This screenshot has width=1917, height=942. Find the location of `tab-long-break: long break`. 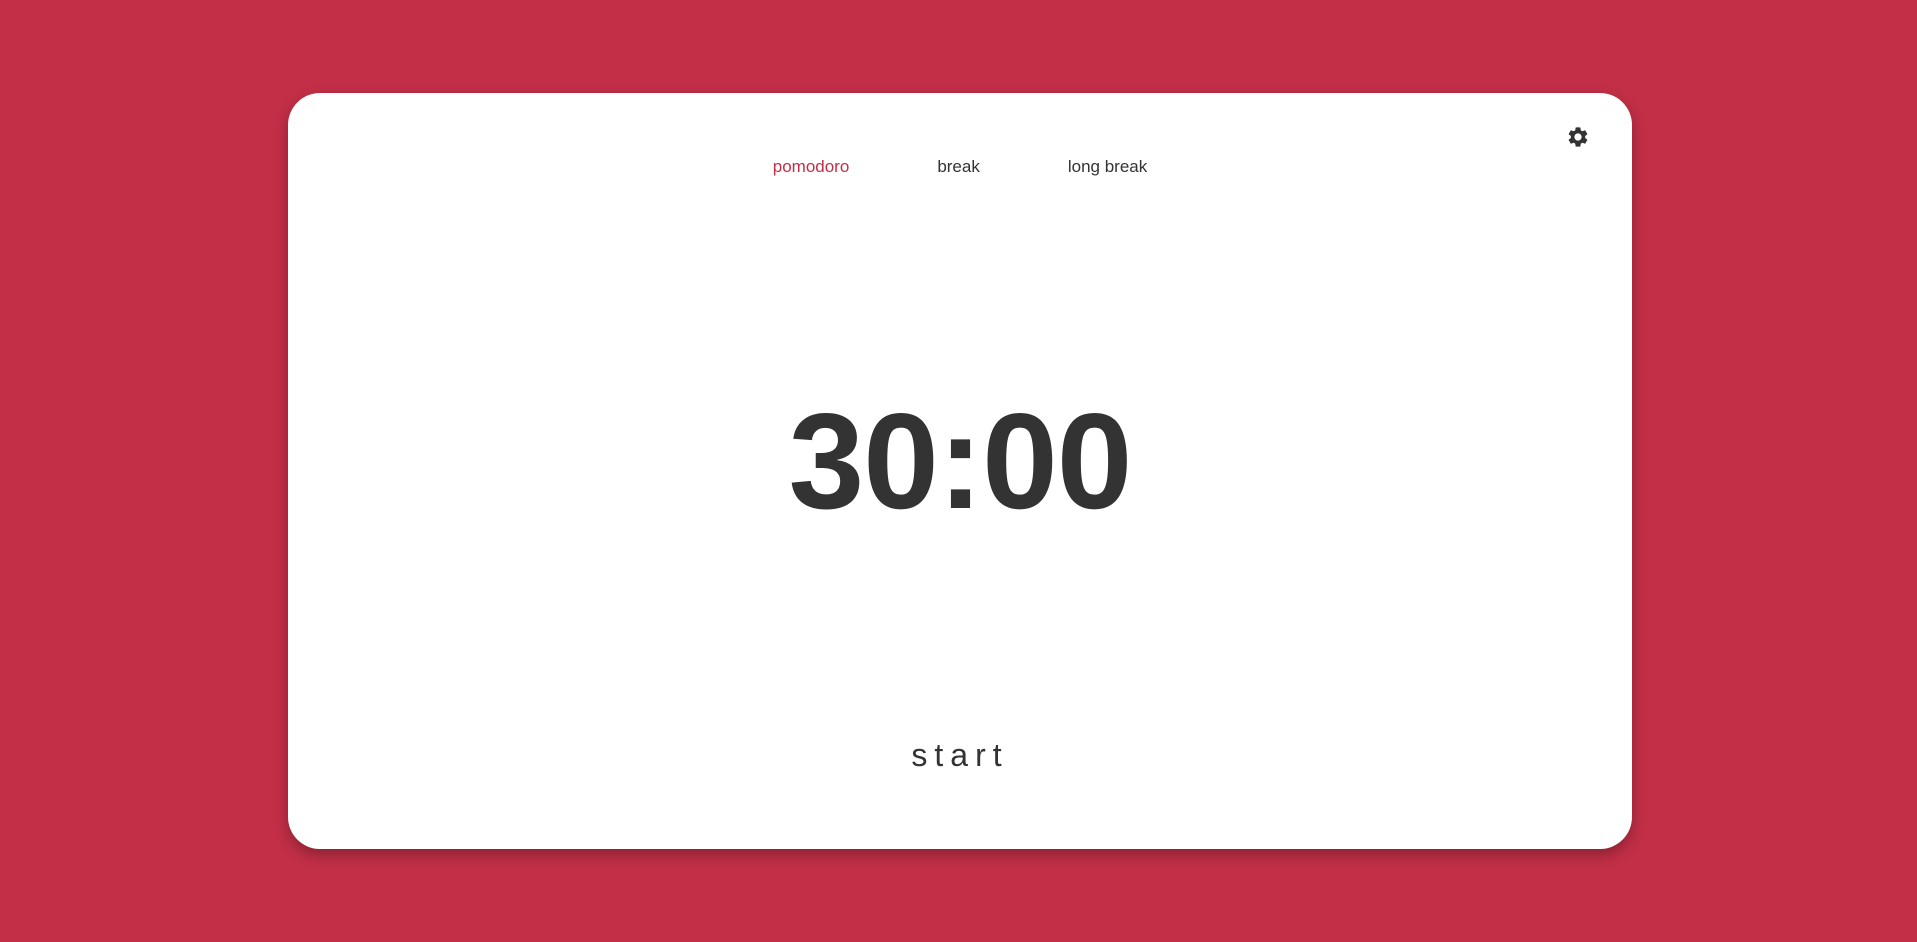

tab-long-break: long break is located at coordinates (1107, 167).